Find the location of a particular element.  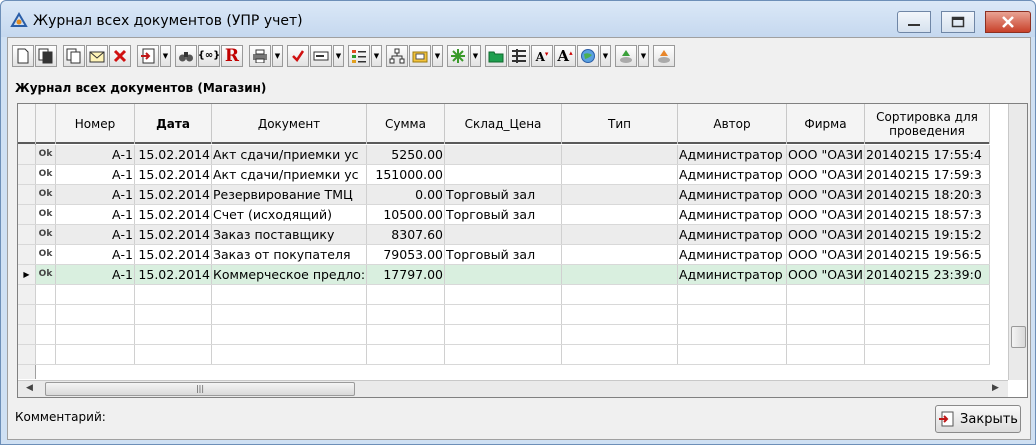

green-arrow-button is located at coordinates (626, 56).